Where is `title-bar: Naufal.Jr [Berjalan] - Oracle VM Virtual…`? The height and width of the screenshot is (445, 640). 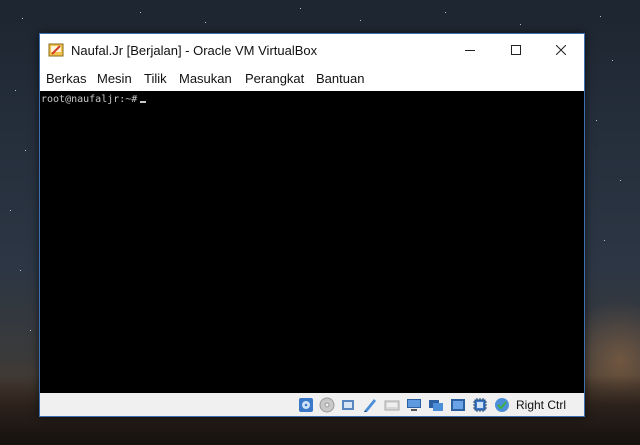
title-bar: Naufal.Jr [Berjalan] - Oracle VM Virtual… is located at coordinates (312, 50).